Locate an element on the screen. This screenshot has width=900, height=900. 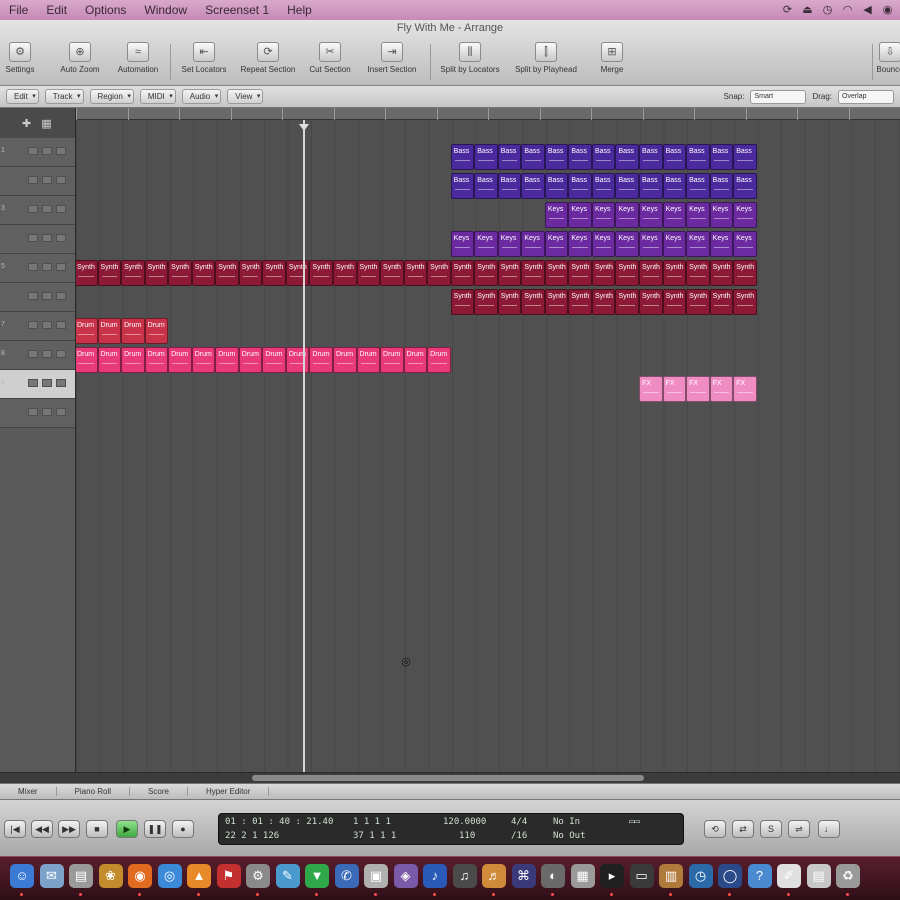
toolbar-insert-button: ⇥ Insert Section is located at coordinates (392, 58).